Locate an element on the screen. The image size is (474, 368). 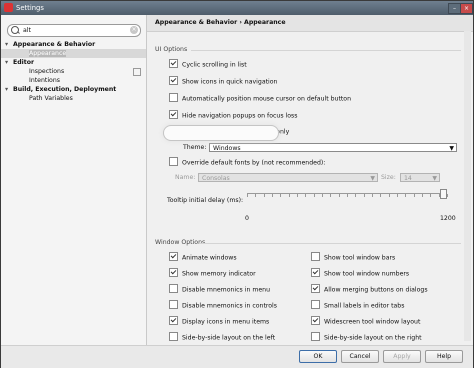
window-option-checkbox: Disable mnemonics in menu is located at coordinates (220, 289).